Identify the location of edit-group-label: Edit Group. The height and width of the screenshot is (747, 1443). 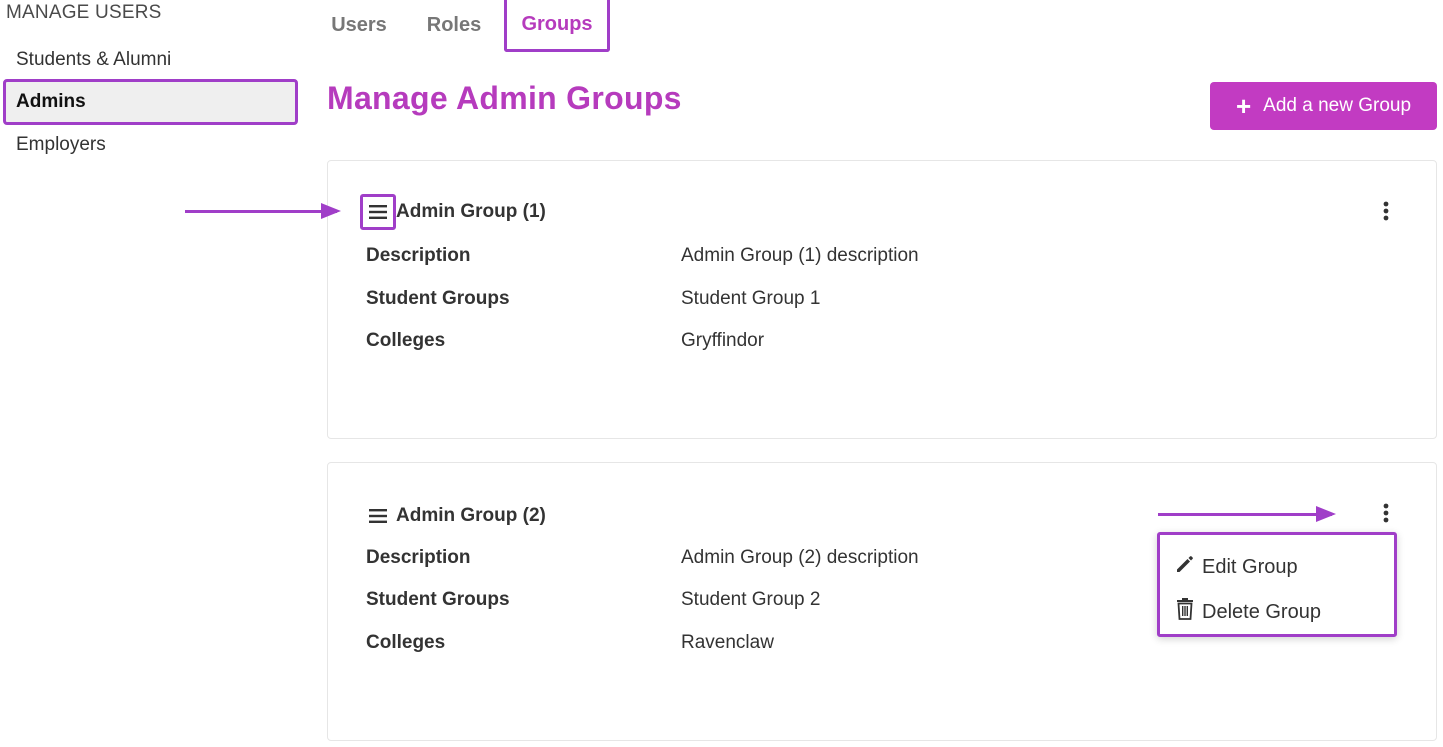
(1250, 566).